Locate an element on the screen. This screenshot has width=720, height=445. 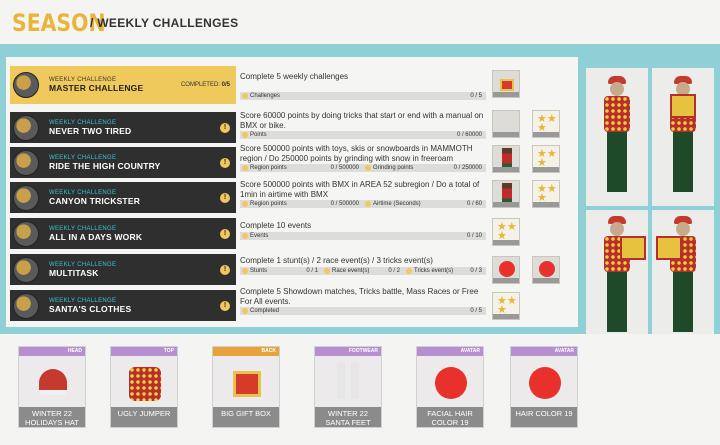
task-4: Complete 10 events Events 0 / 10 is located at coordinates (363, 230).